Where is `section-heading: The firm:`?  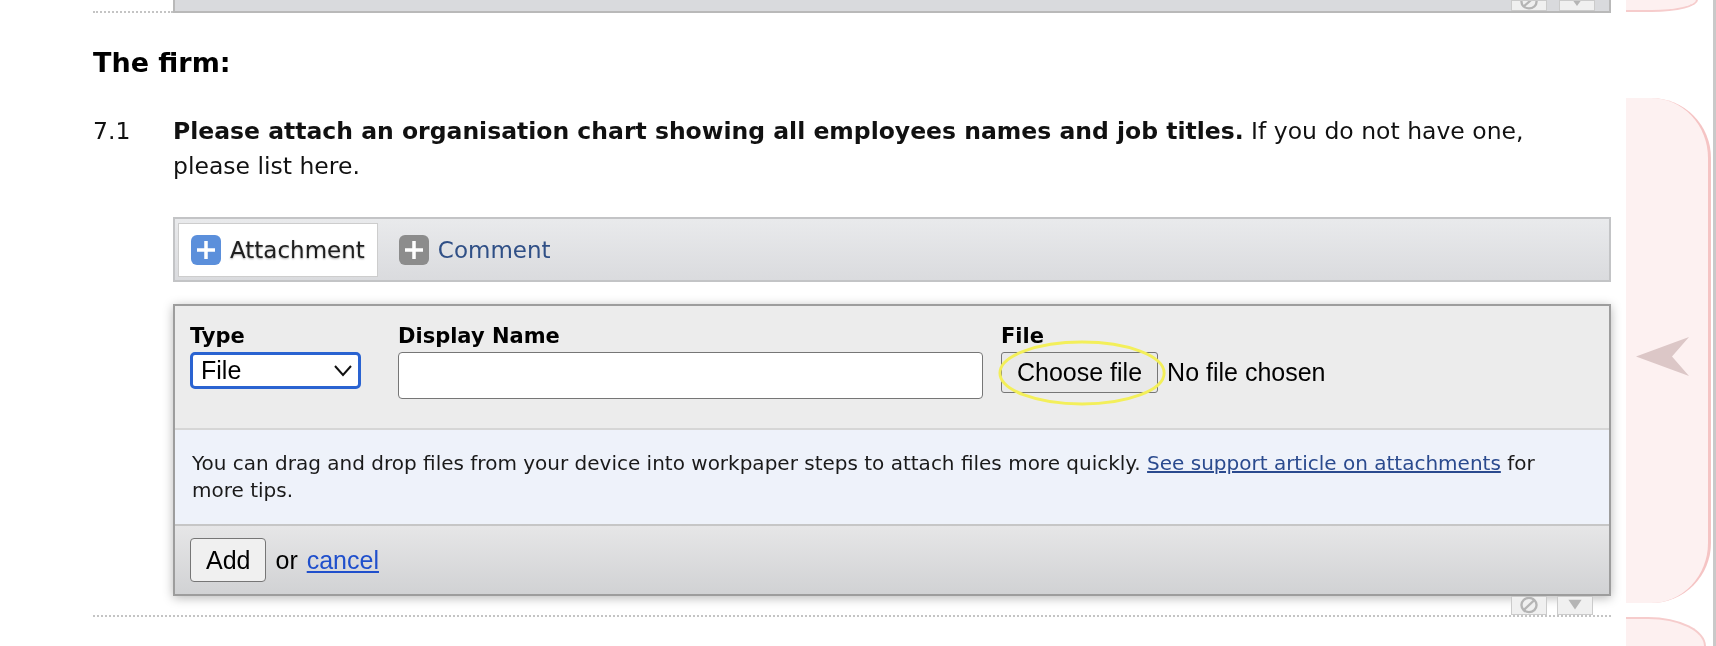
section-heading: The firm: is located at coordinates (162, 63).